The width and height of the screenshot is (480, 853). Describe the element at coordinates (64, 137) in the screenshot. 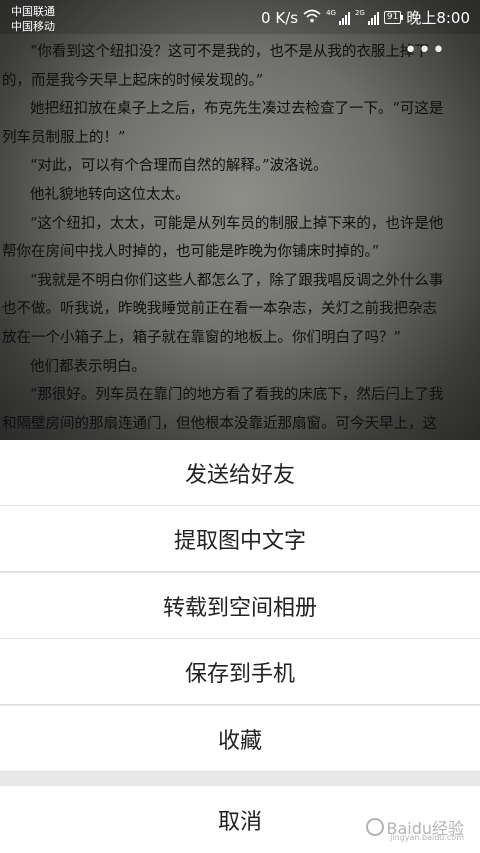

I see `photo-text-line: 列车员制服上的！”` at that location.